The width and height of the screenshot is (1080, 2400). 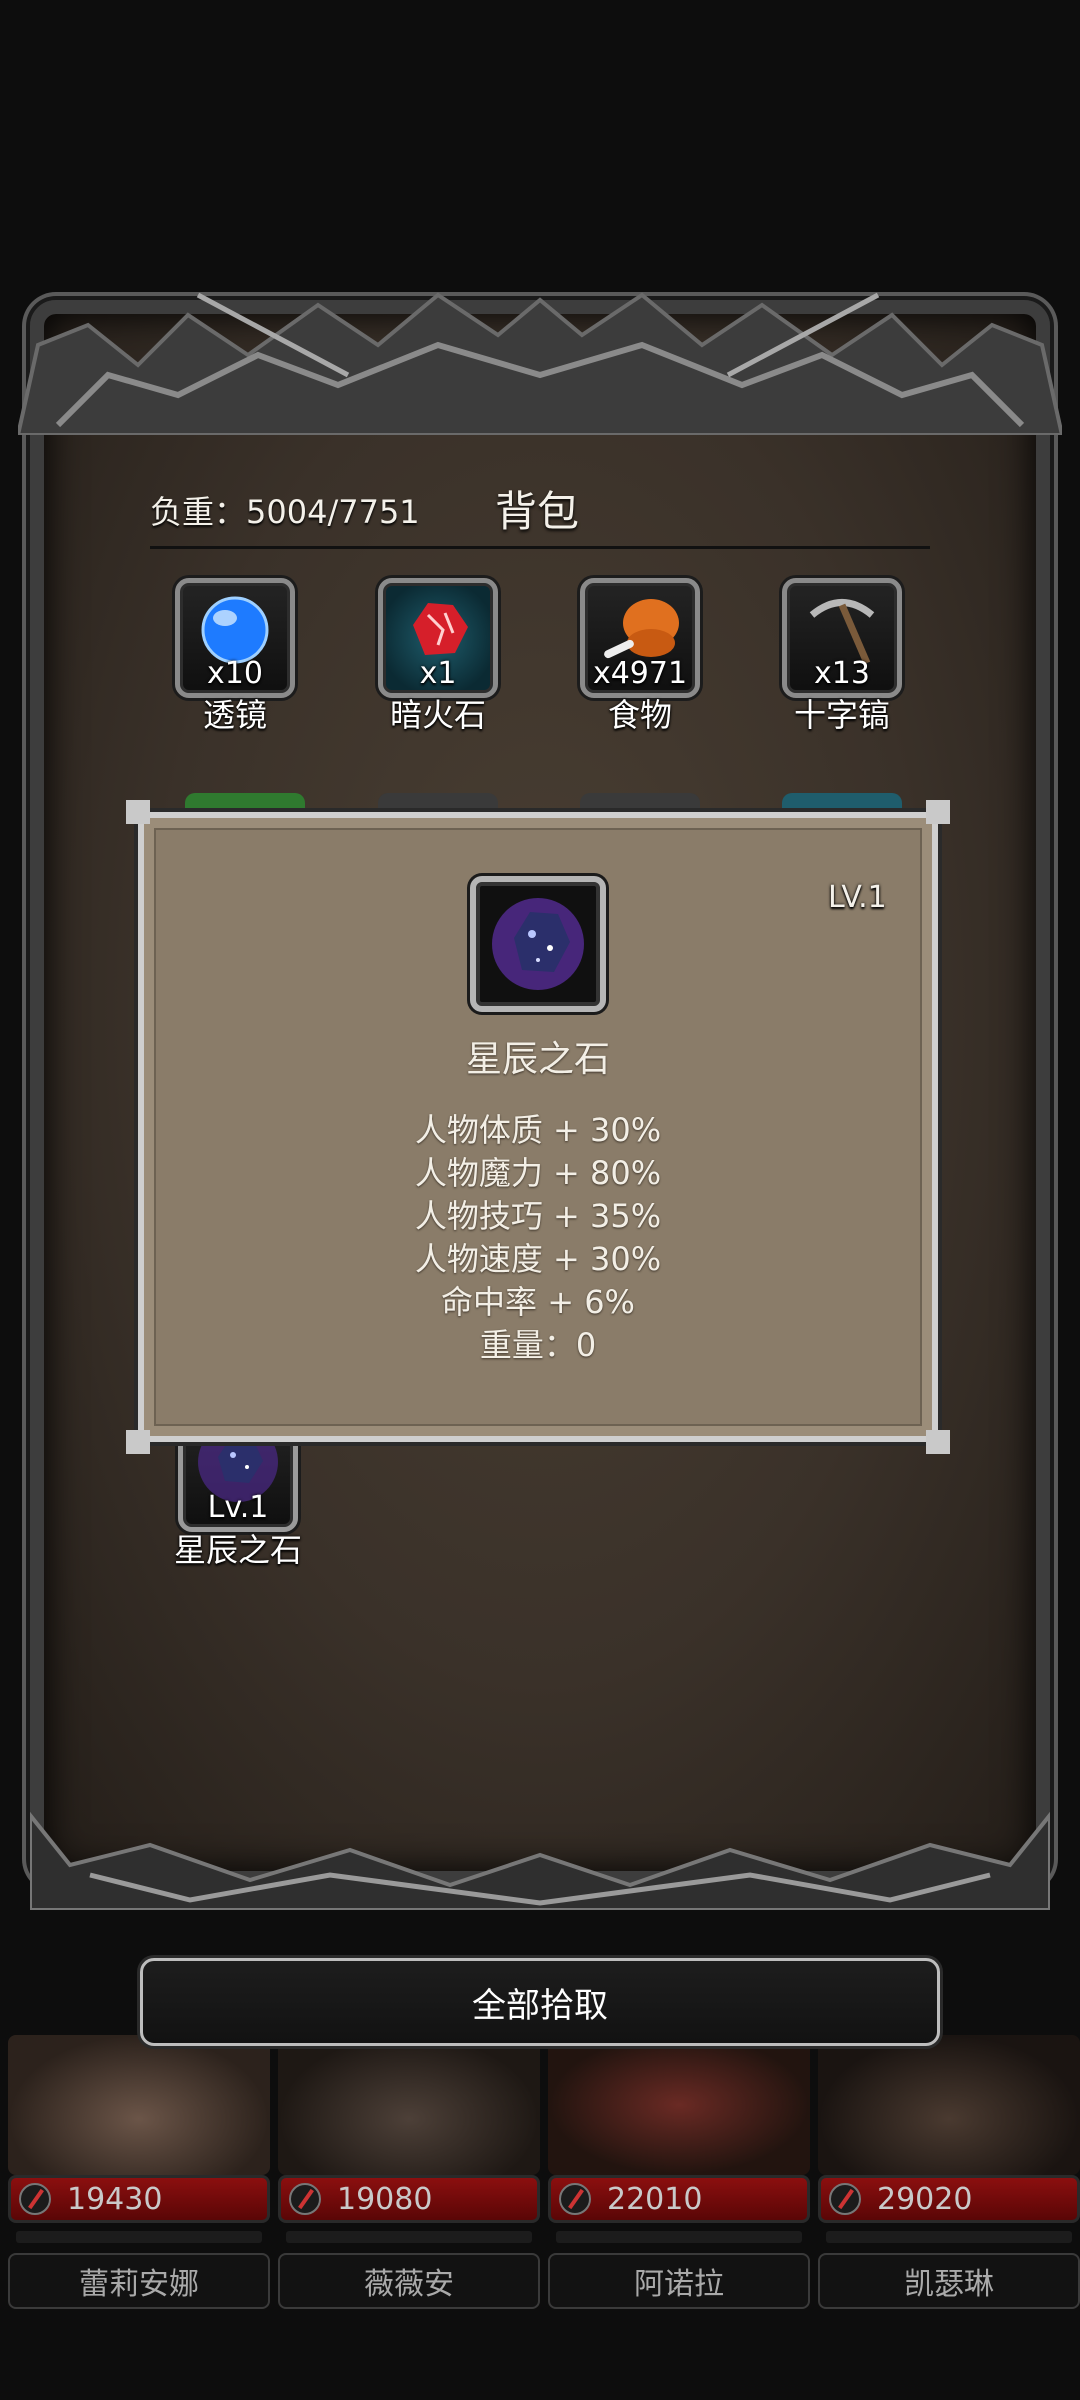 What do you see at coordinates (234, 715) in the screenshot?
I see `item-name: 透镜` at bounding box center [234, 715].